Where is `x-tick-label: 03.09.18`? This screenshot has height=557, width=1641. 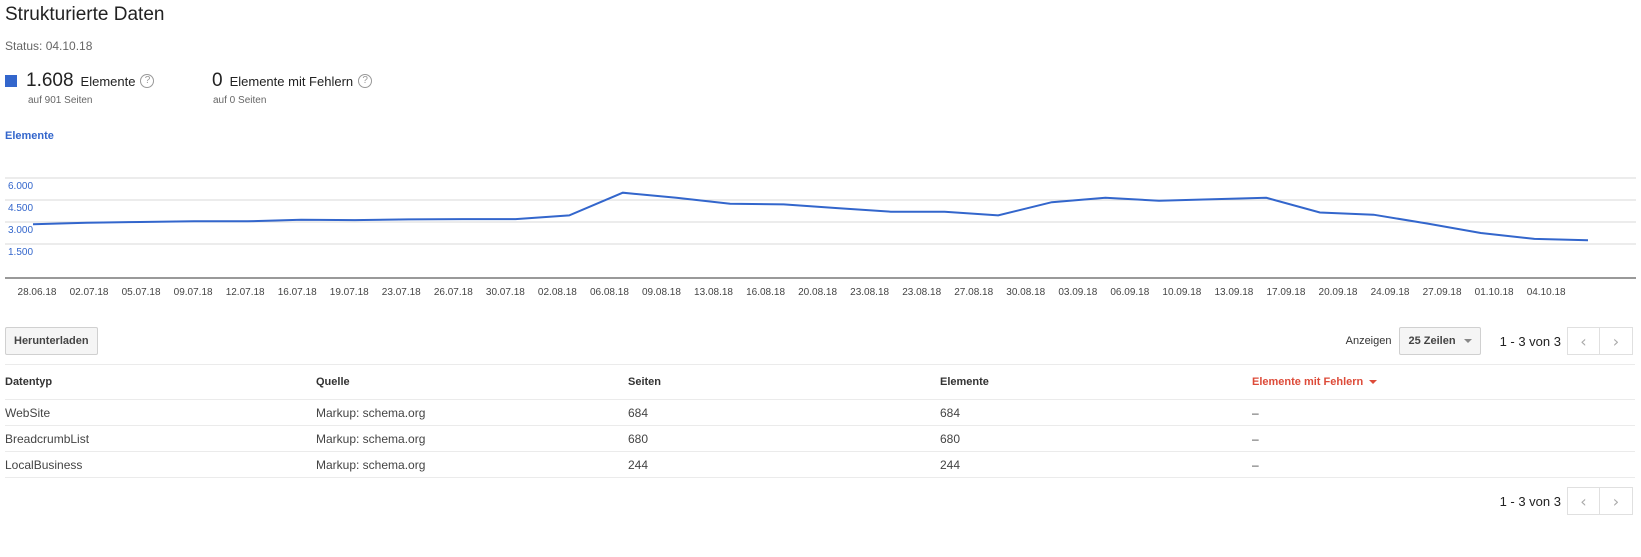 x-tick-label: 03.09.18 is located at coordinates (1077, 292).